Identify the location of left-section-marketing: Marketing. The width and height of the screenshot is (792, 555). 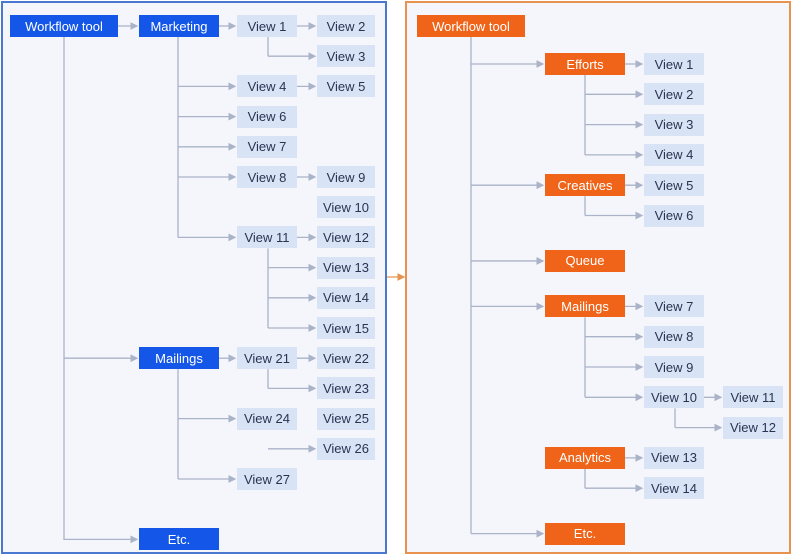
(179, 26).